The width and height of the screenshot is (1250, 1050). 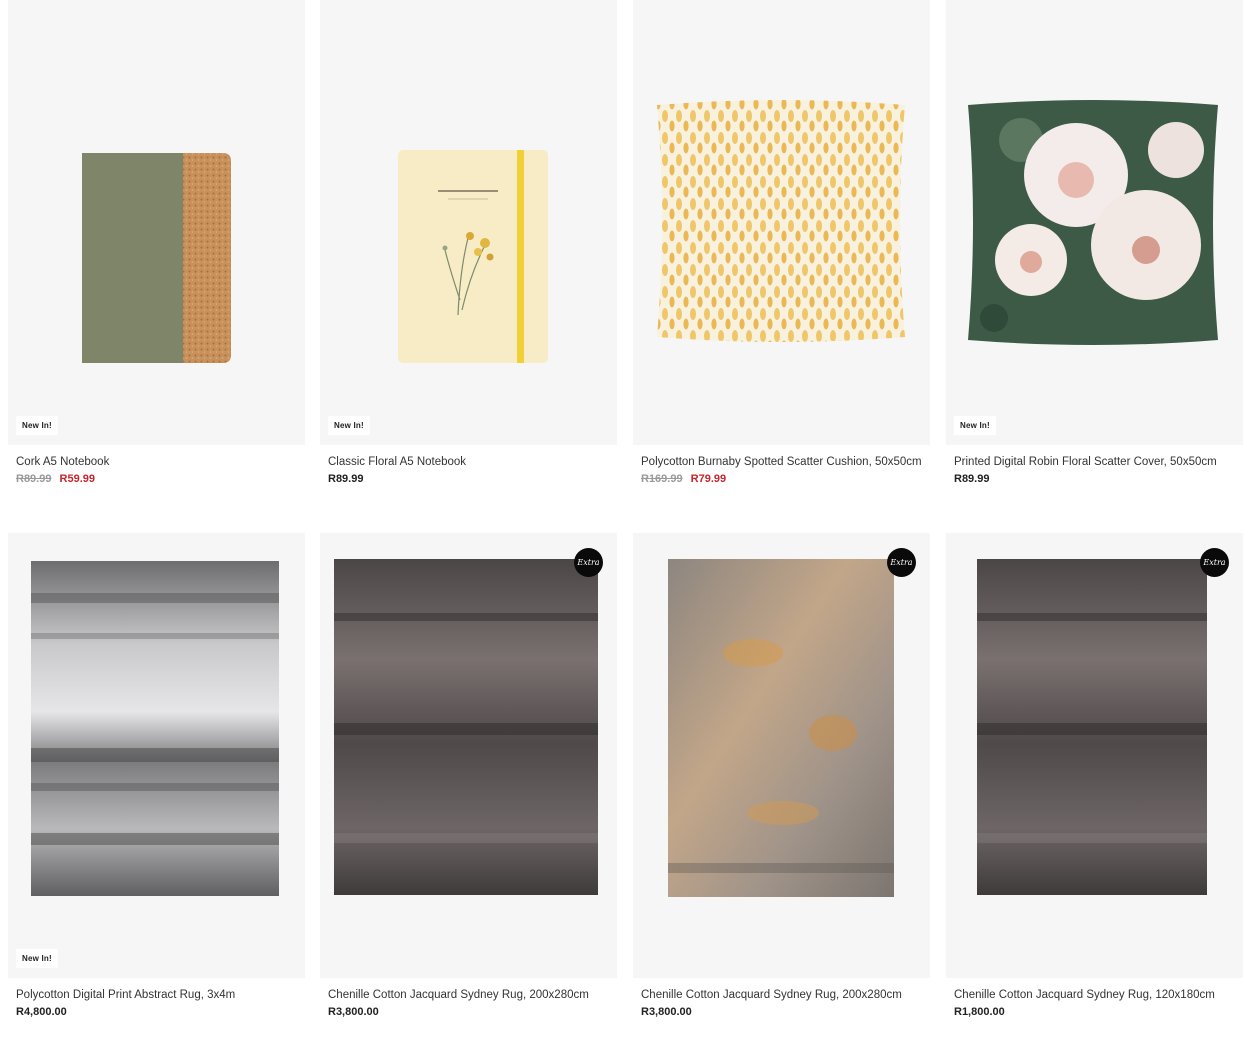 I want to click on price-row: R89.99 R59.99, so click(x=156, y=479).